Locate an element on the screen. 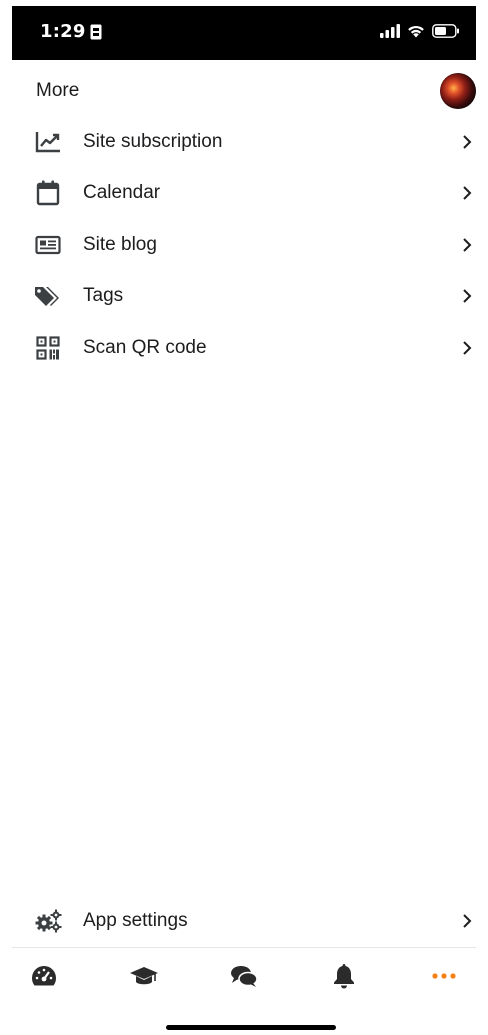  tags-icon is located at coordinates (48, 296).